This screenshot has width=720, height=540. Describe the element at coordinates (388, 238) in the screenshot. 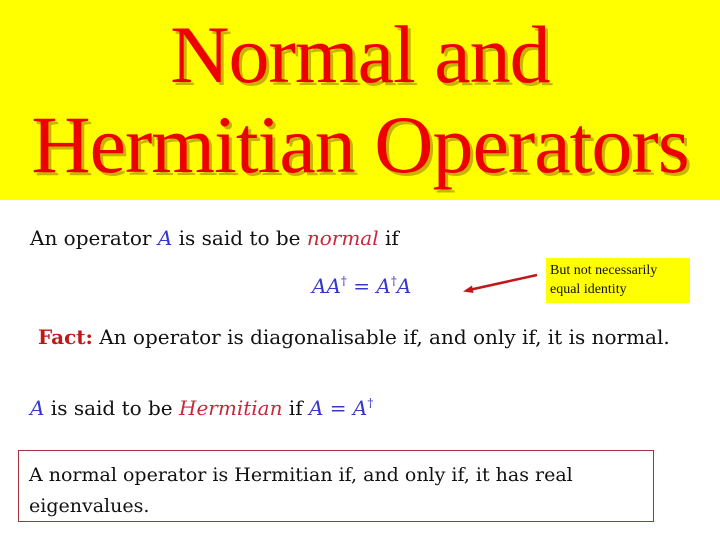

I see `definition-suffix: if` at that location.